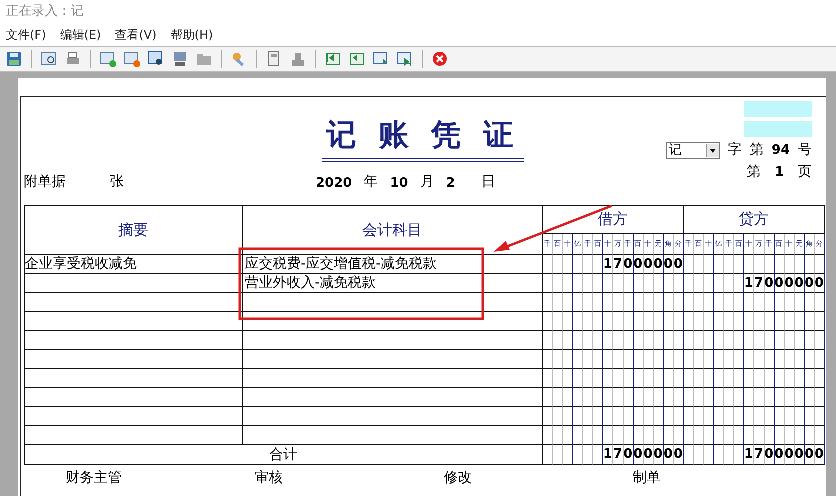 The width and height of the screenshot is (836, 496). What do you see at coordinates (488, 182) in the screenshot?
I see `day-label: 日` at bounding box center [488, 182].